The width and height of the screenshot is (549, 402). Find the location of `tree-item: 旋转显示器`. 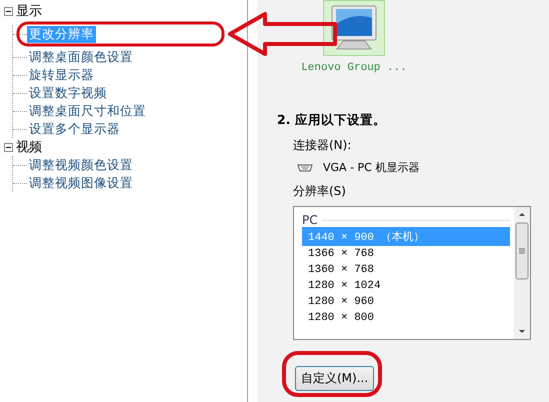

tree-item: 旋转显示器 is located at coordinates (61, 75).